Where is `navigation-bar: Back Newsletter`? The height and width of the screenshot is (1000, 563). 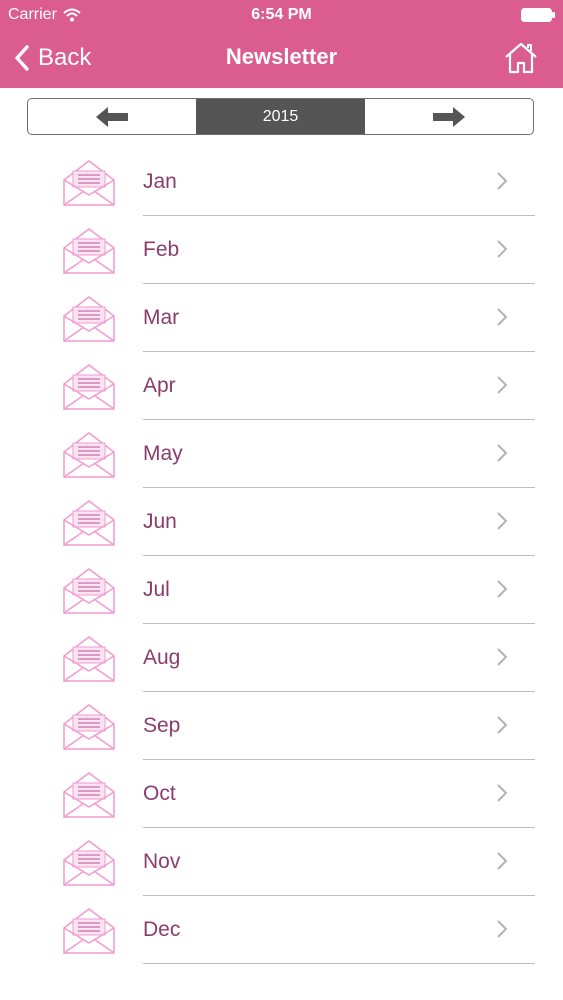
navigation-bar: Back Newsletter is located at coordinates (281, 59).